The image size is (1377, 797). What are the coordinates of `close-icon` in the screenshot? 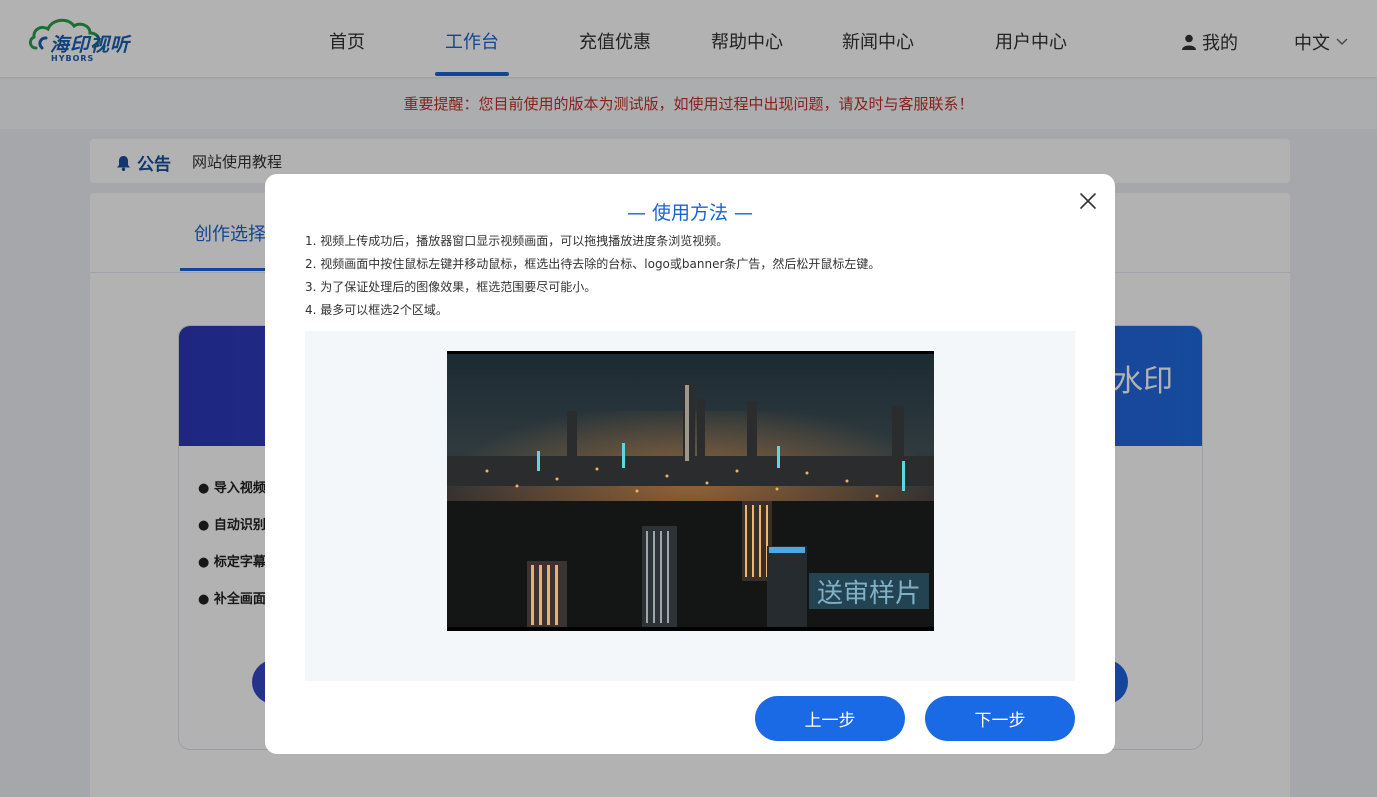 It's located at (1088, 201).